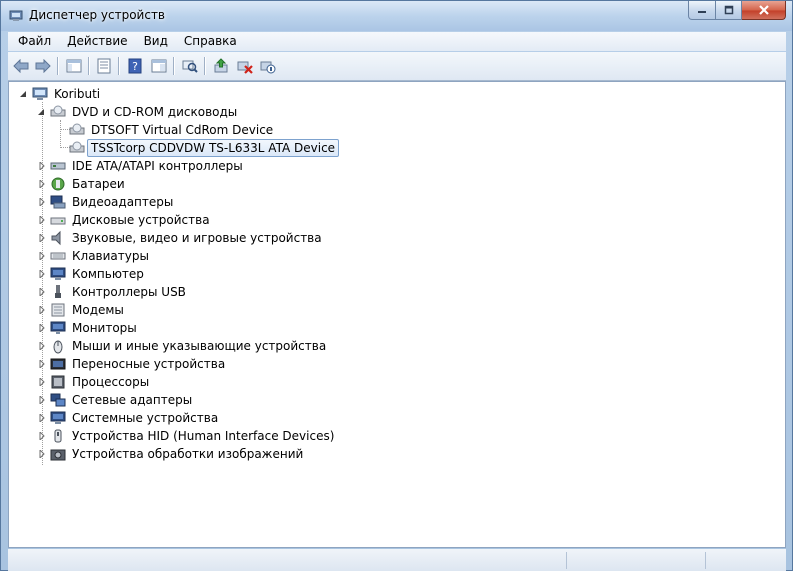 Image resolution: width=793 pixels, height=571 pixels. I want to click on properties-button, so click(104, 66).